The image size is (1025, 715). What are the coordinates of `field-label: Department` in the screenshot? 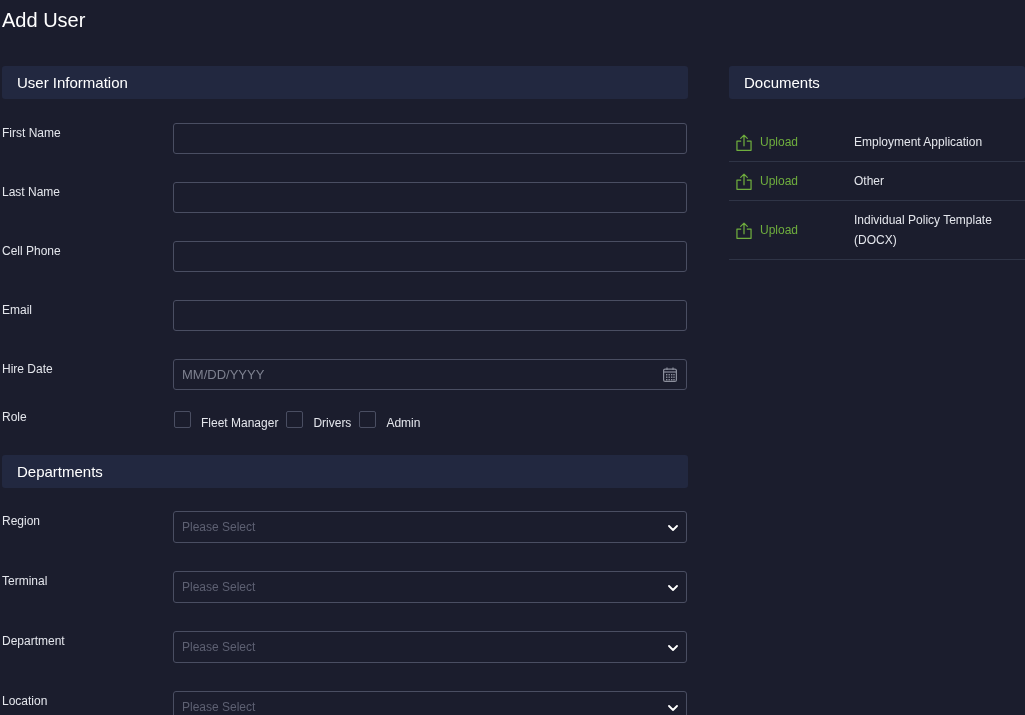 It's located at (34, 641).